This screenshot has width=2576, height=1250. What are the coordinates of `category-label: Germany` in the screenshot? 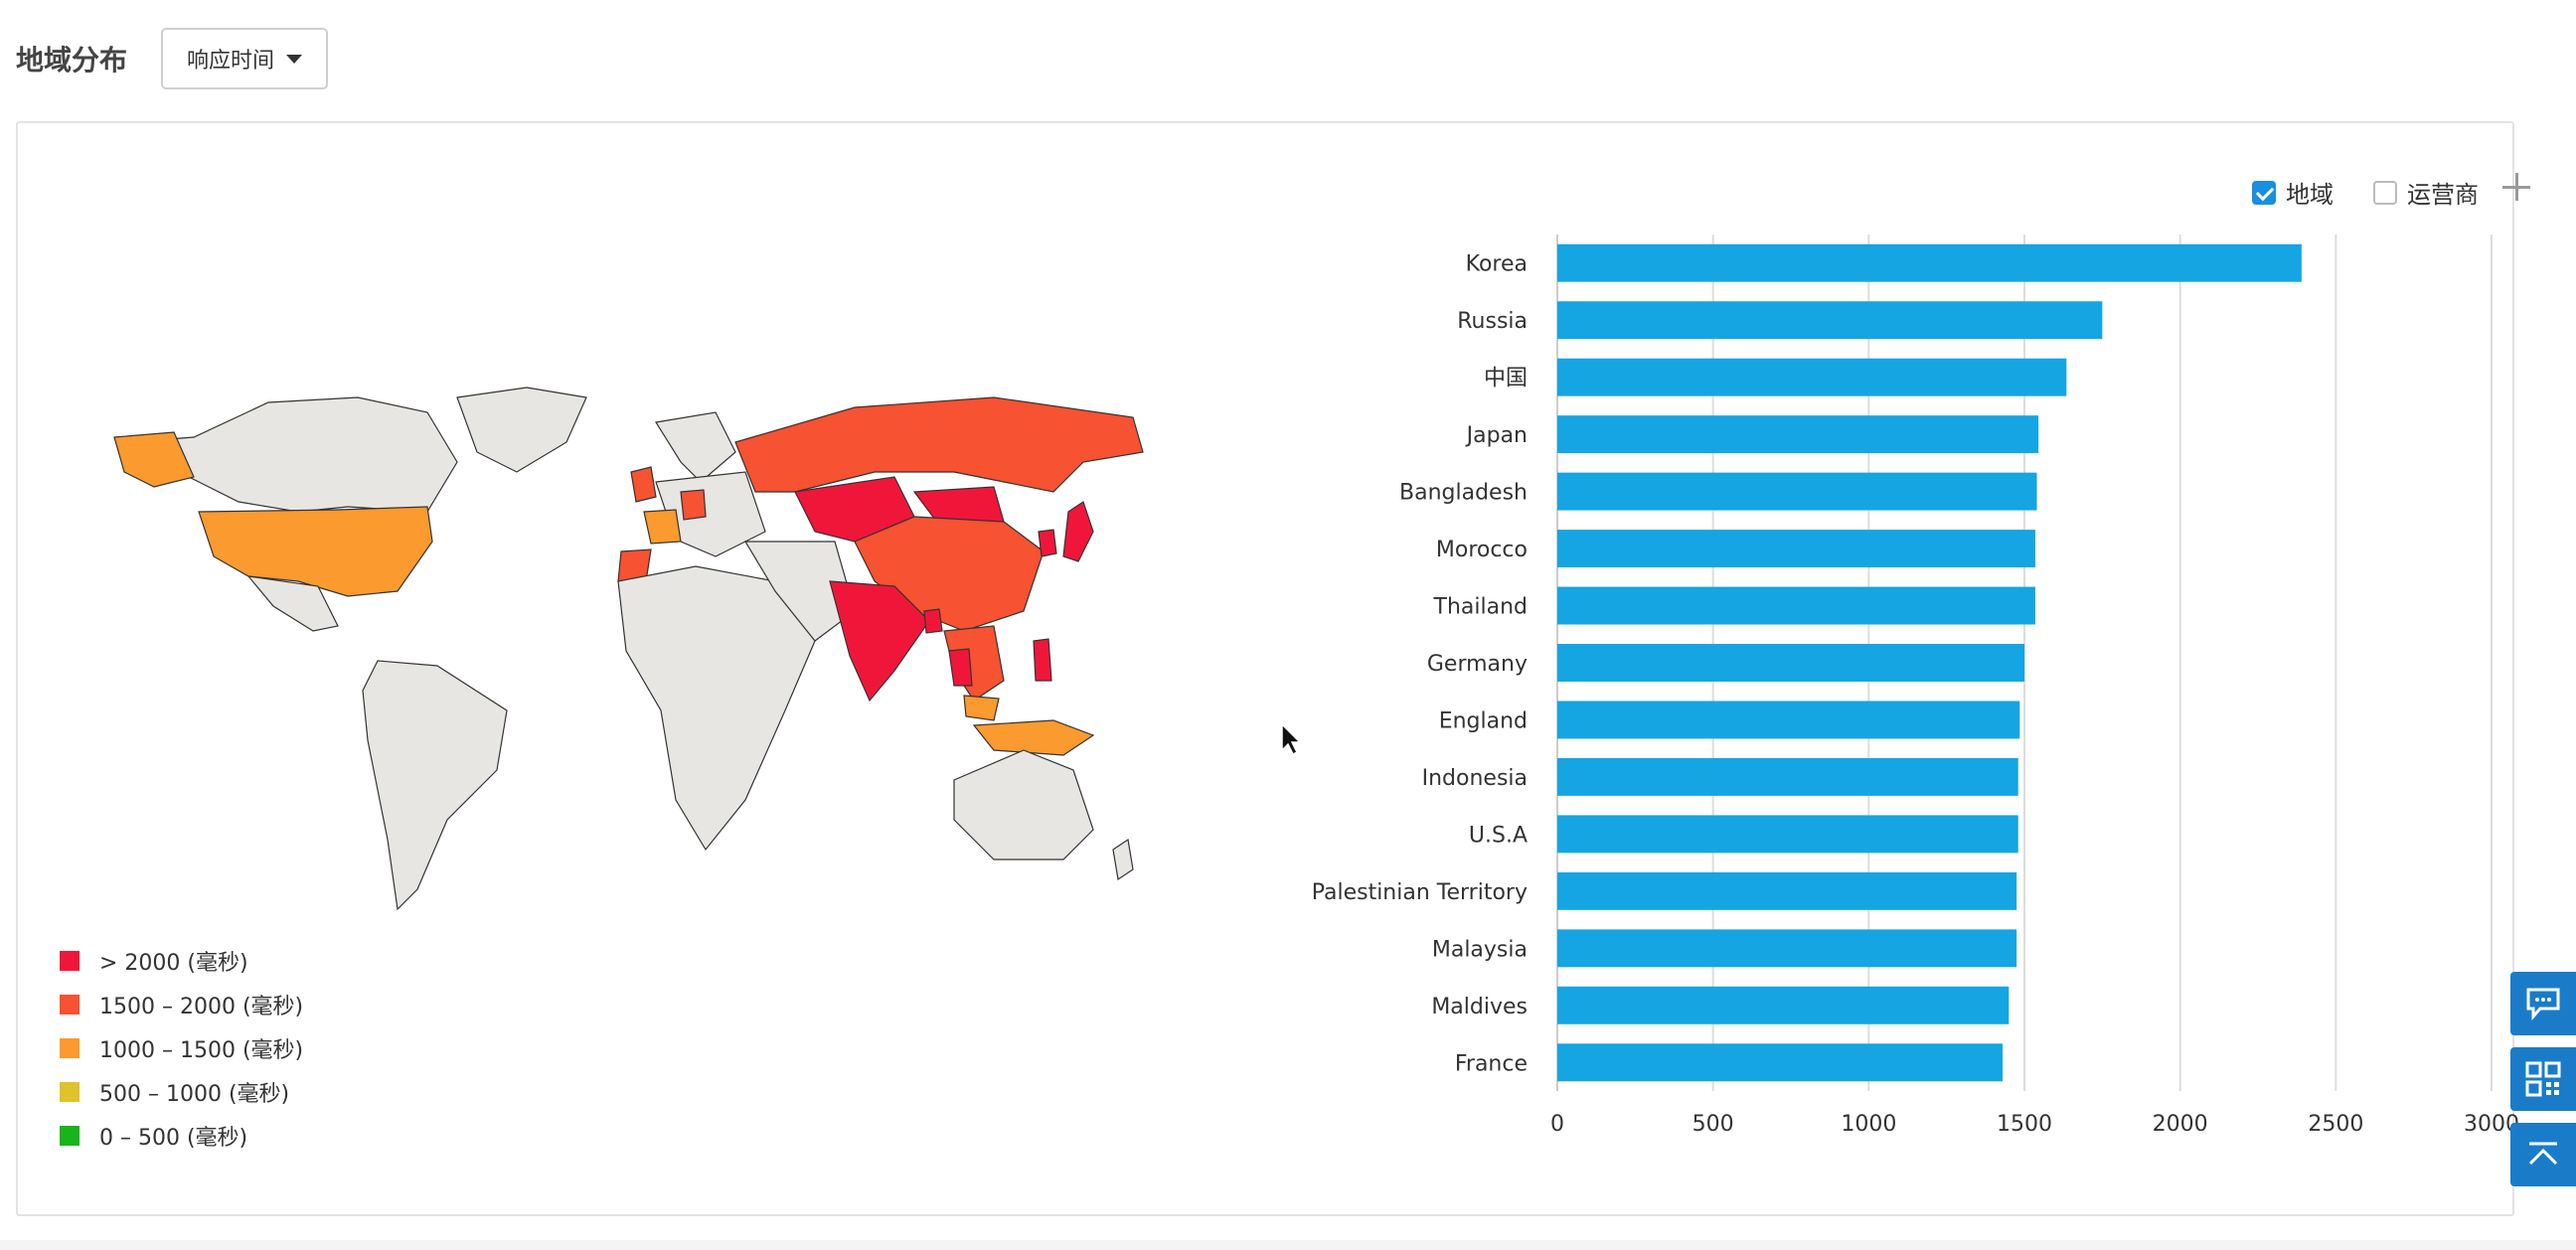 It's located at (1477, 664).